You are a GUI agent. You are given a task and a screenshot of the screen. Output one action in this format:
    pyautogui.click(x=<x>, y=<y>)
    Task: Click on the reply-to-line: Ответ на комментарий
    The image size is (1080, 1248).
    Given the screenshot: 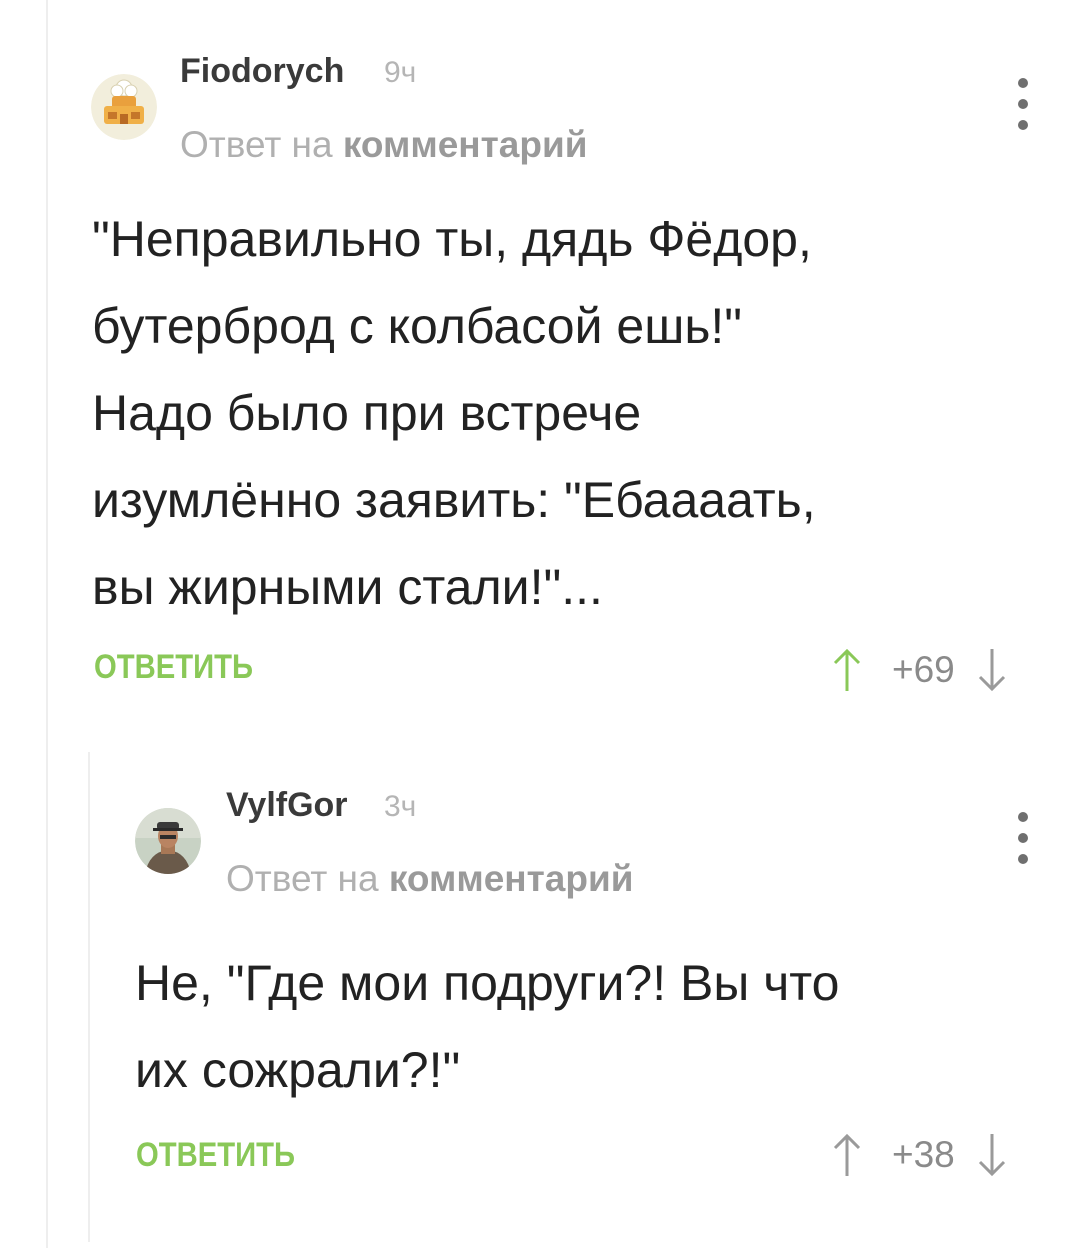 What is the action you would take?
    pyautogui.click(x=429, y=879)
    